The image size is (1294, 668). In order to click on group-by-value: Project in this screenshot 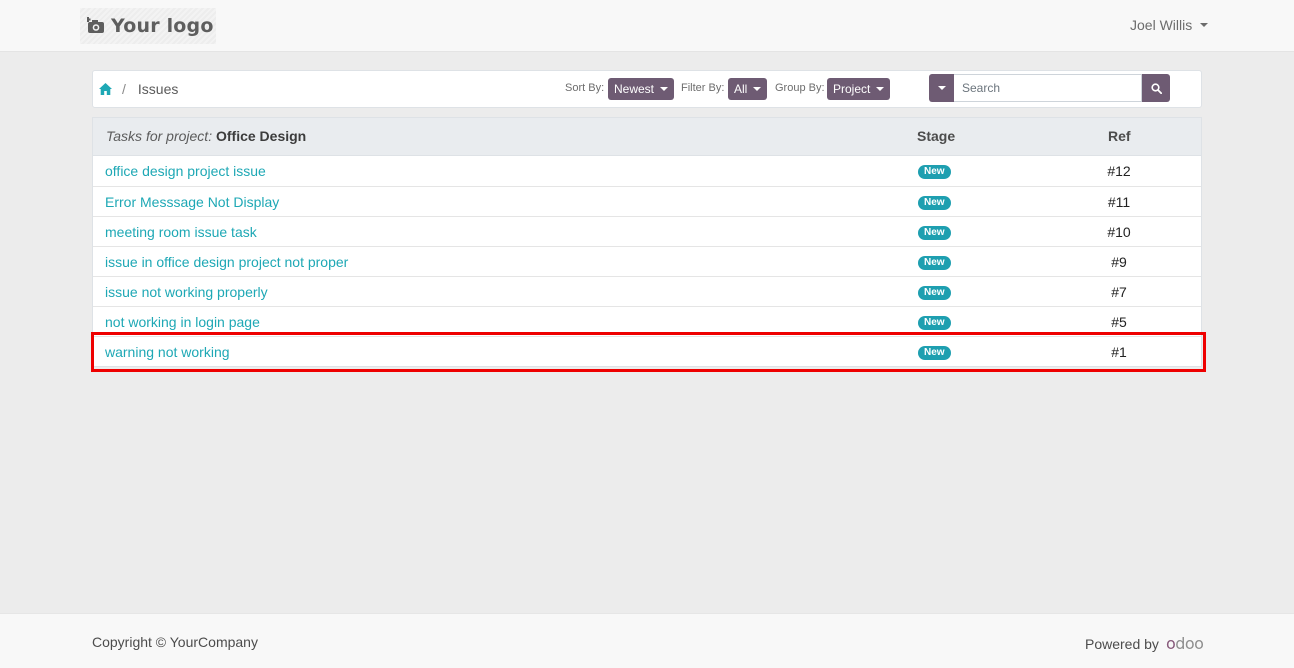, I will do `click(852, 89)`.